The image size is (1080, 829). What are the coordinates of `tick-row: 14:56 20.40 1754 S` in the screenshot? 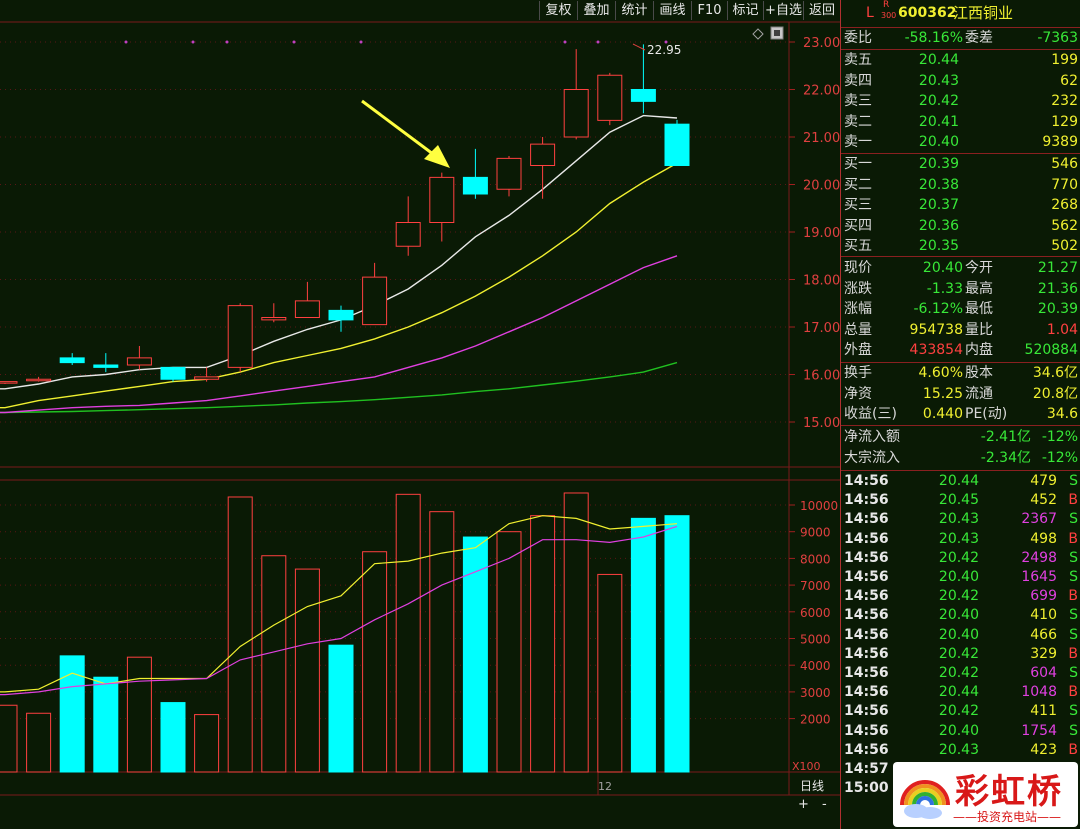 It's located at (960, 731).